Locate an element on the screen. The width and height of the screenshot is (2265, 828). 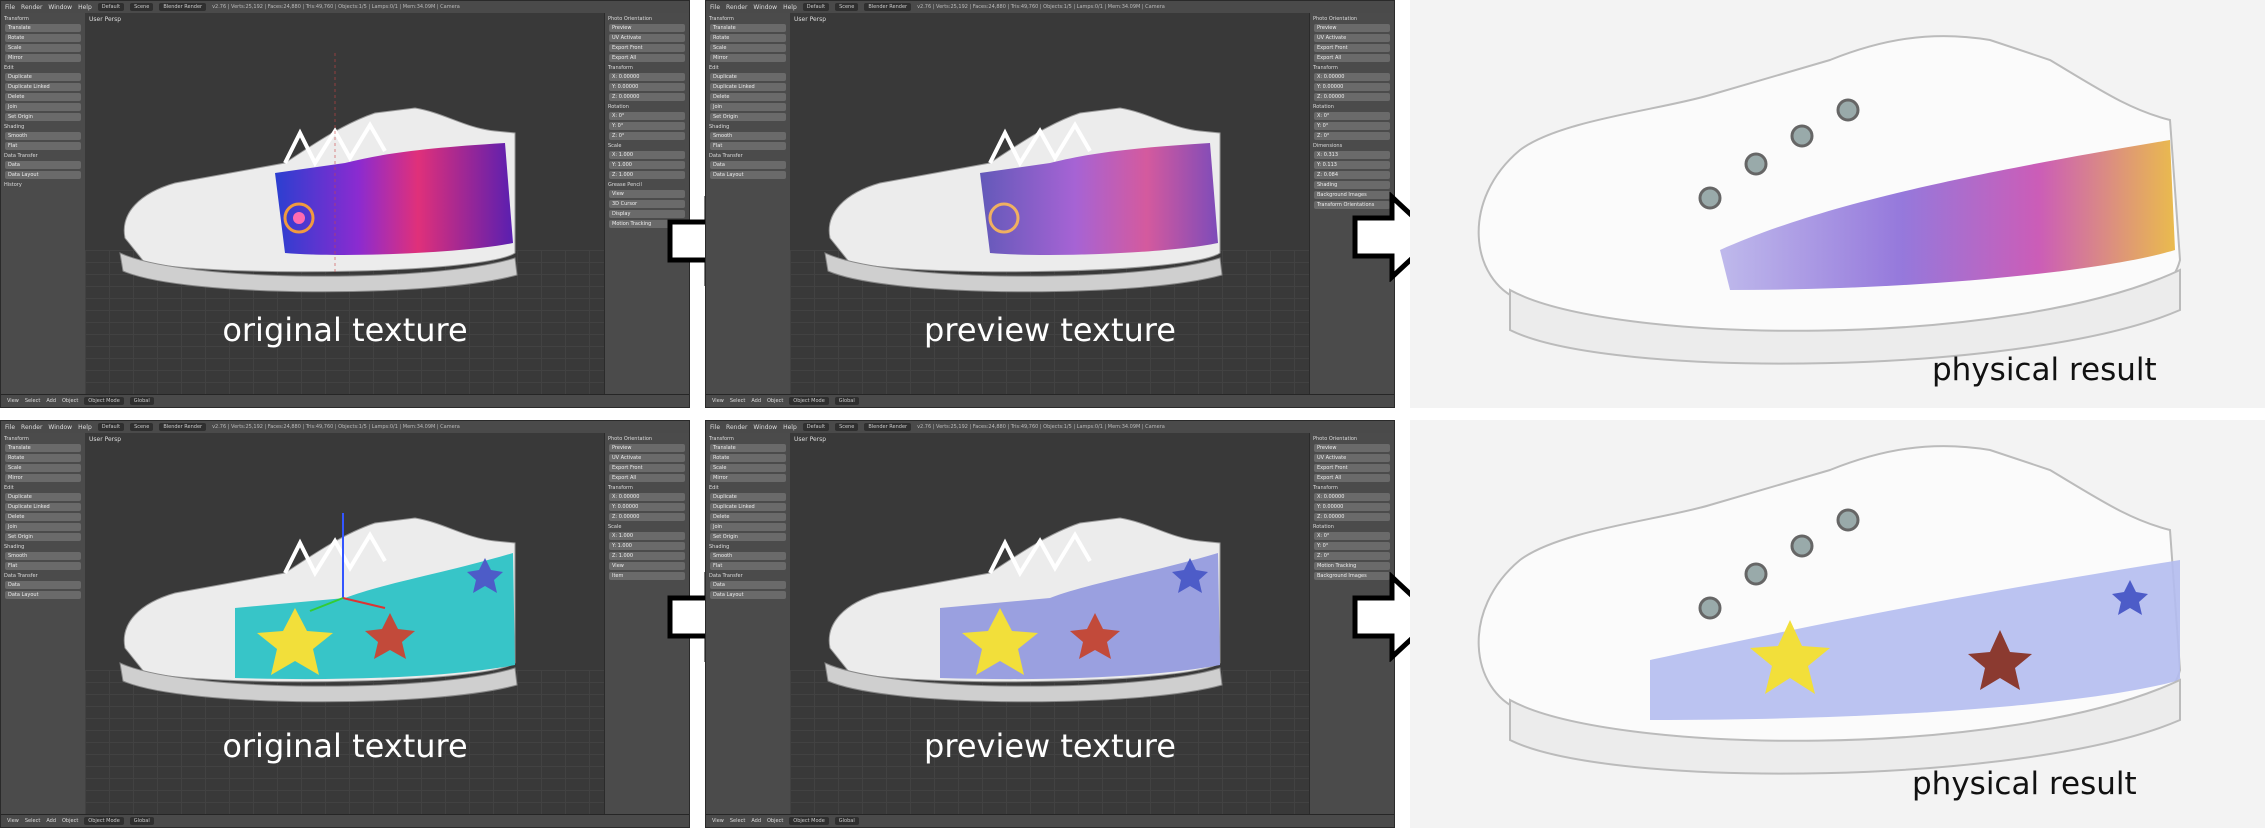
dimension-y-field: Y: 0.113 is located at coordinates (1352, 165).